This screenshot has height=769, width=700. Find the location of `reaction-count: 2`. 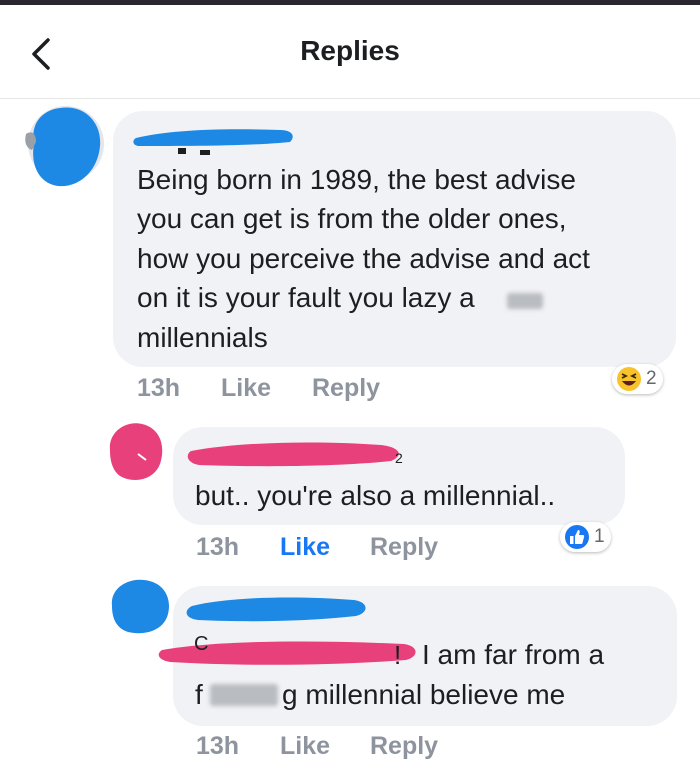

reaction-count: 2 is located at coordinates (651, 378).